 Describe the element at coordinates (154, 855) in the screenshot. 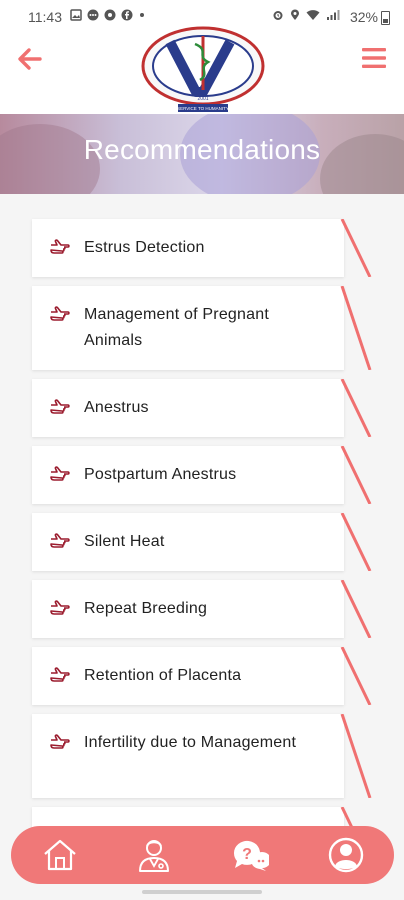

I see `doctor-icon` at that location.